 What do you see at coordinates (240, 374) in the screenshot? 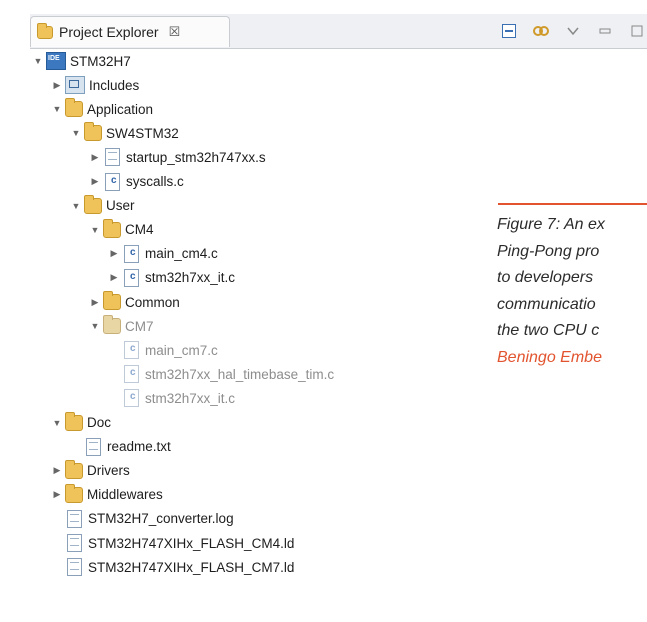
I see `tree-item-label: stm32h7xx_hal_timebase_tim.c` at bounding box center [240, 374].